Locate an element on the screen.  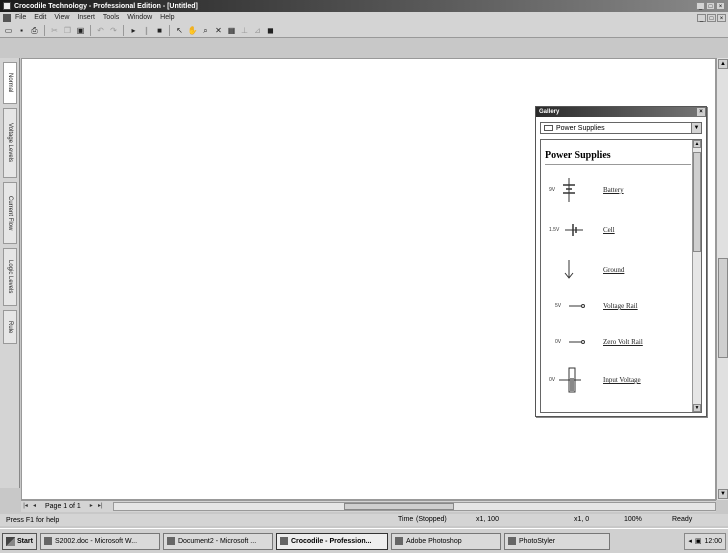
status-help-text: Press F1 for help is located at coordinates (33, 520).